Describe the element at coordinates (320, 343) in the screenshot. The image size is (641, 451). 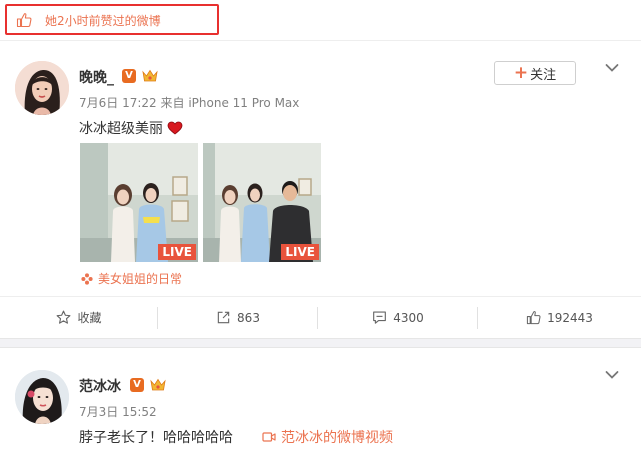
I see `card-separator` at that location.